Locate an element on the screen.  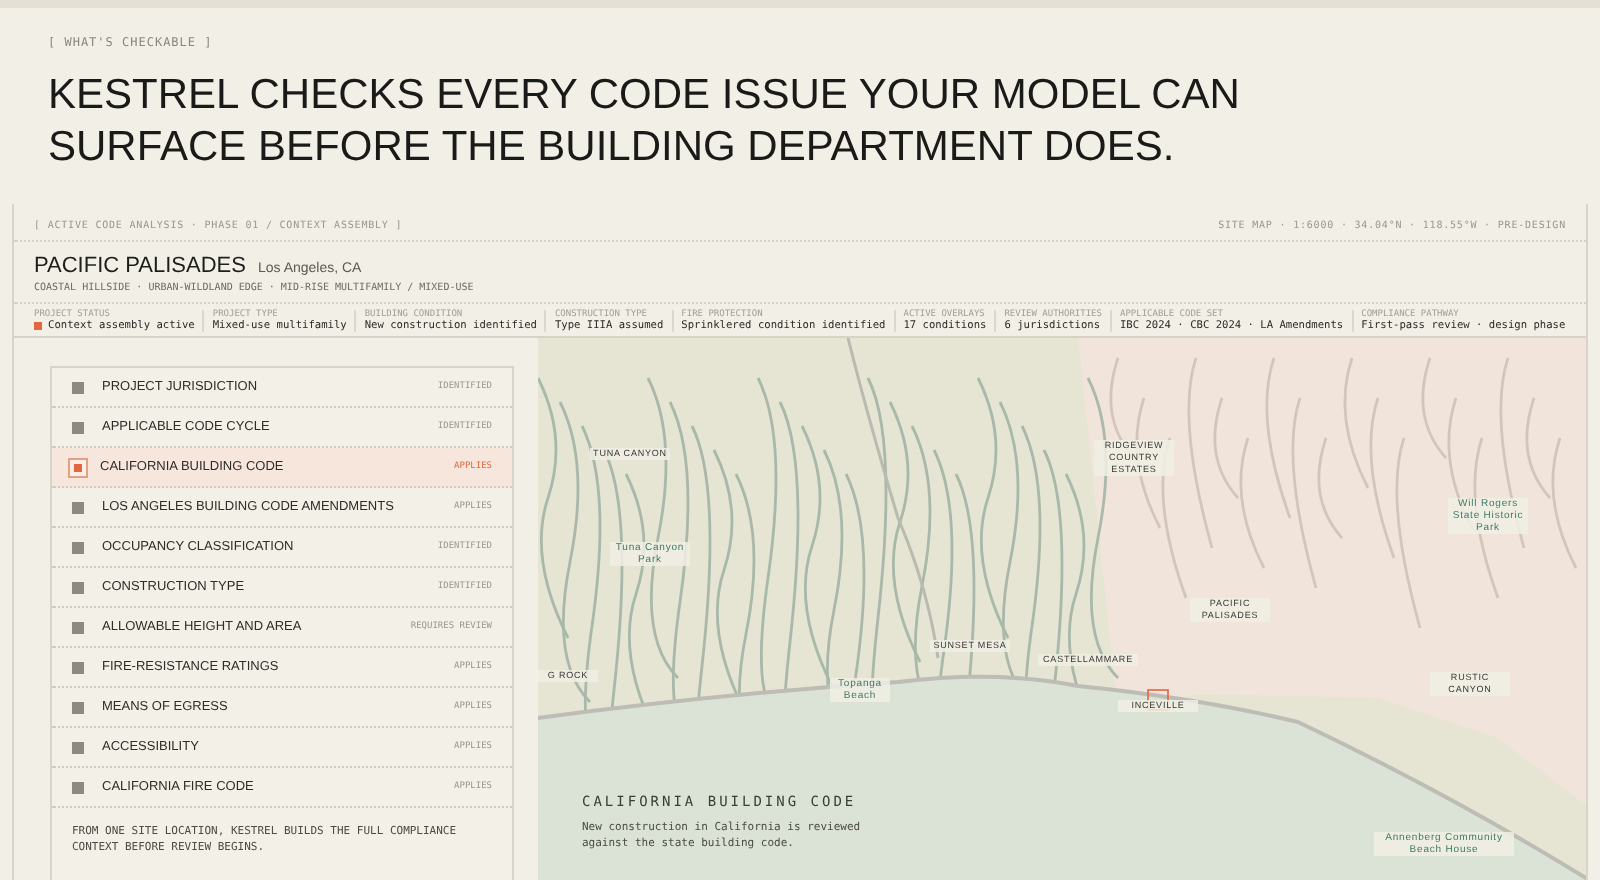
headline: KESTREL CHECKS EVERY CODE ISSUE YOUR MODEL CAN SURFACE BEFORE THE BUILDING DEPARTMENT DOES. is located at coordinates (645, 122).